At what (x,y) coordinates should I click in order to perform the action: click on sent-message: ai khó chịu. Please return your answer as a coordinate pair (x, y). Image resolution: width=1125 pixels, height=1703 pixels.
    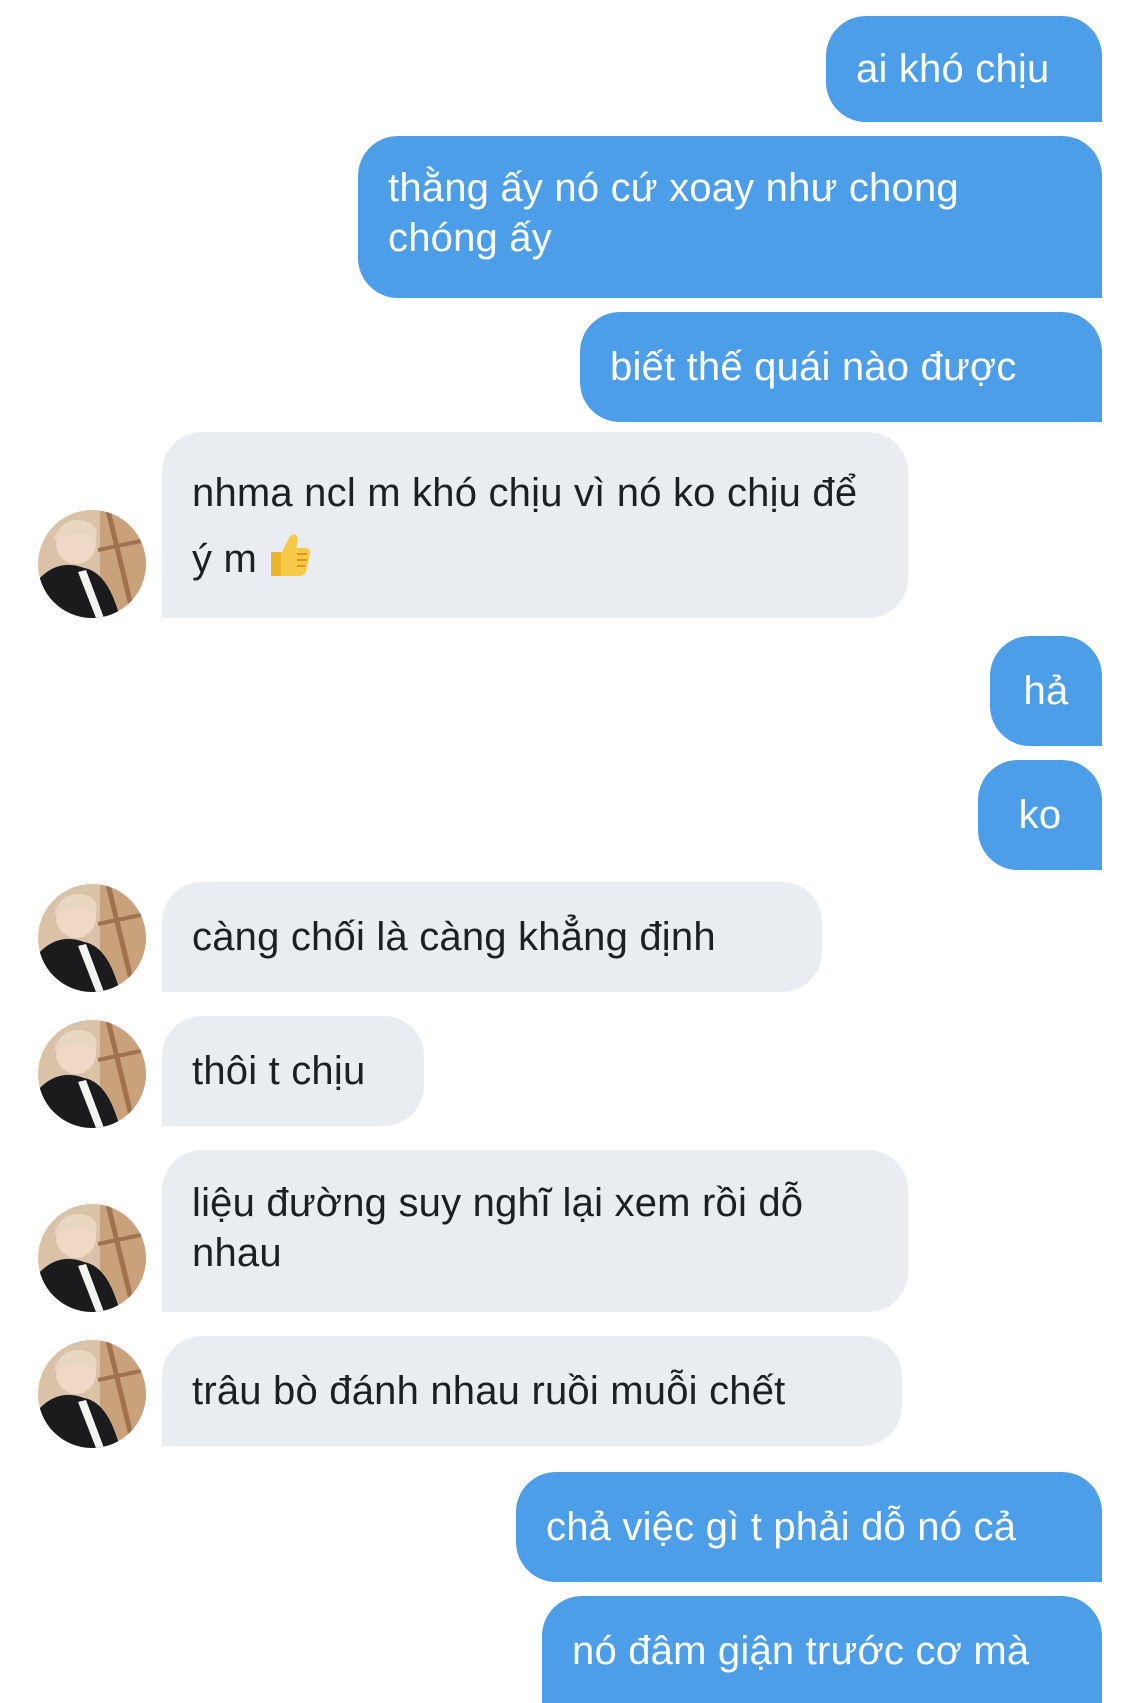
    Looking at the image, I should click on (964, 69).